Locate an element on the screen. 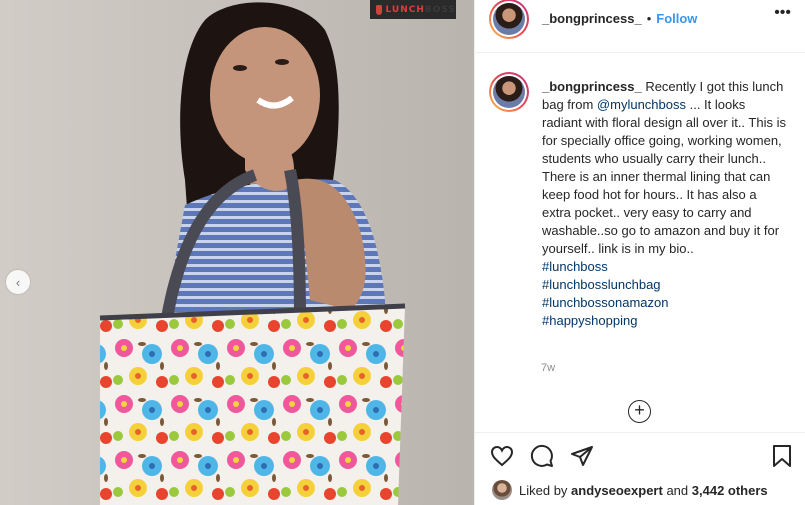 This screenshot has width=805, height=505. post-time: 7w is located at coordinates (548, 368).